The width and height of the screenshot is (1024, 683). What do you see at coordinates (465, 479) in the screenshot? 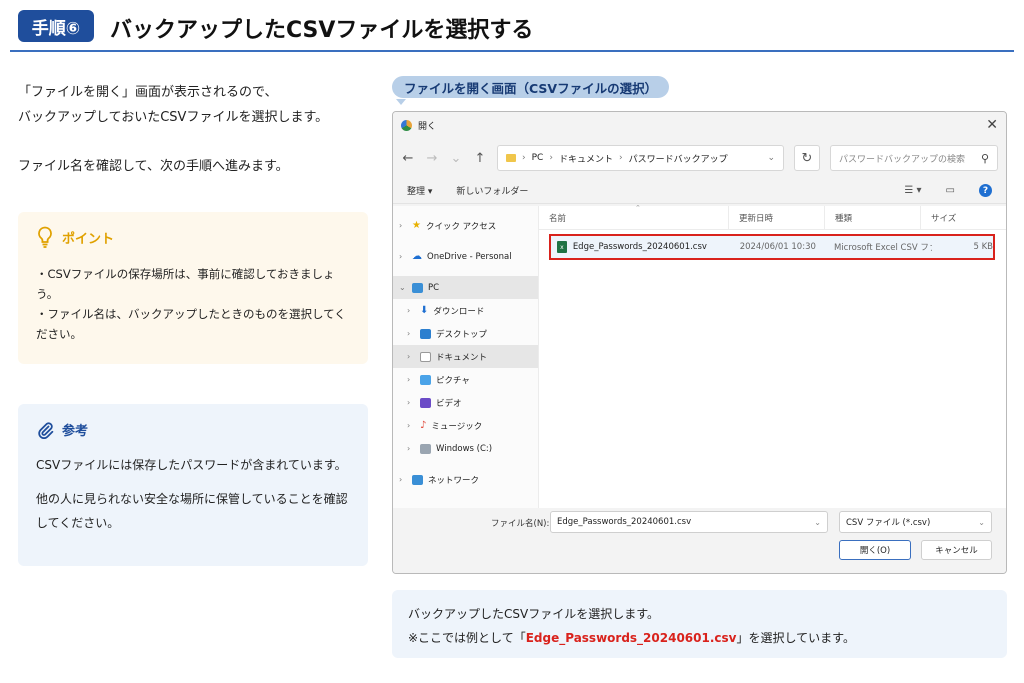
I see `nav-item-network: › ネットワーク` at bounding box center [465, 479].